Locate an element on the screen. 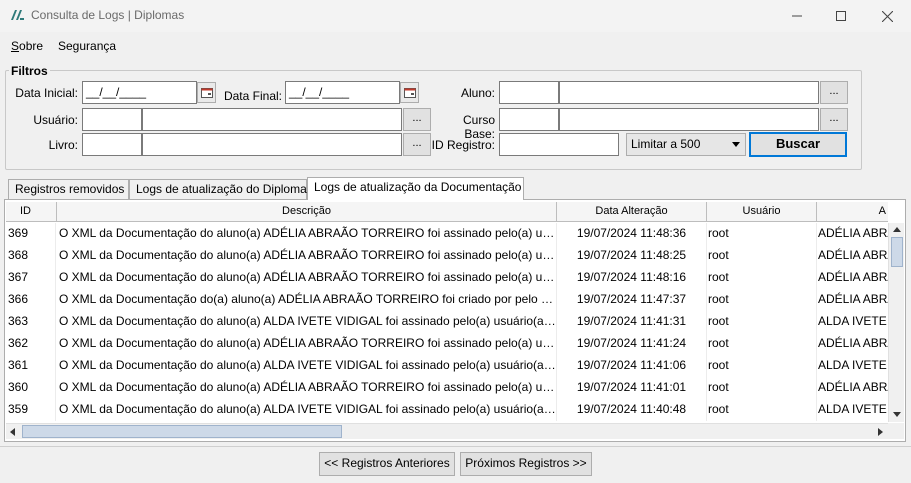  vertical-scrollbar is located at coordinates (896, 322).